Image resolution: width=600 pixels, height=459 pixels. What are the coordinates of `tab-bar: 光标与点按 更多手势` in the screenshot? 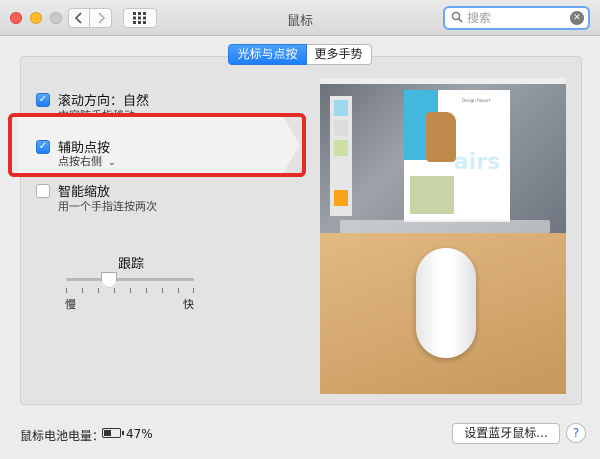 It's located at (300, 54).